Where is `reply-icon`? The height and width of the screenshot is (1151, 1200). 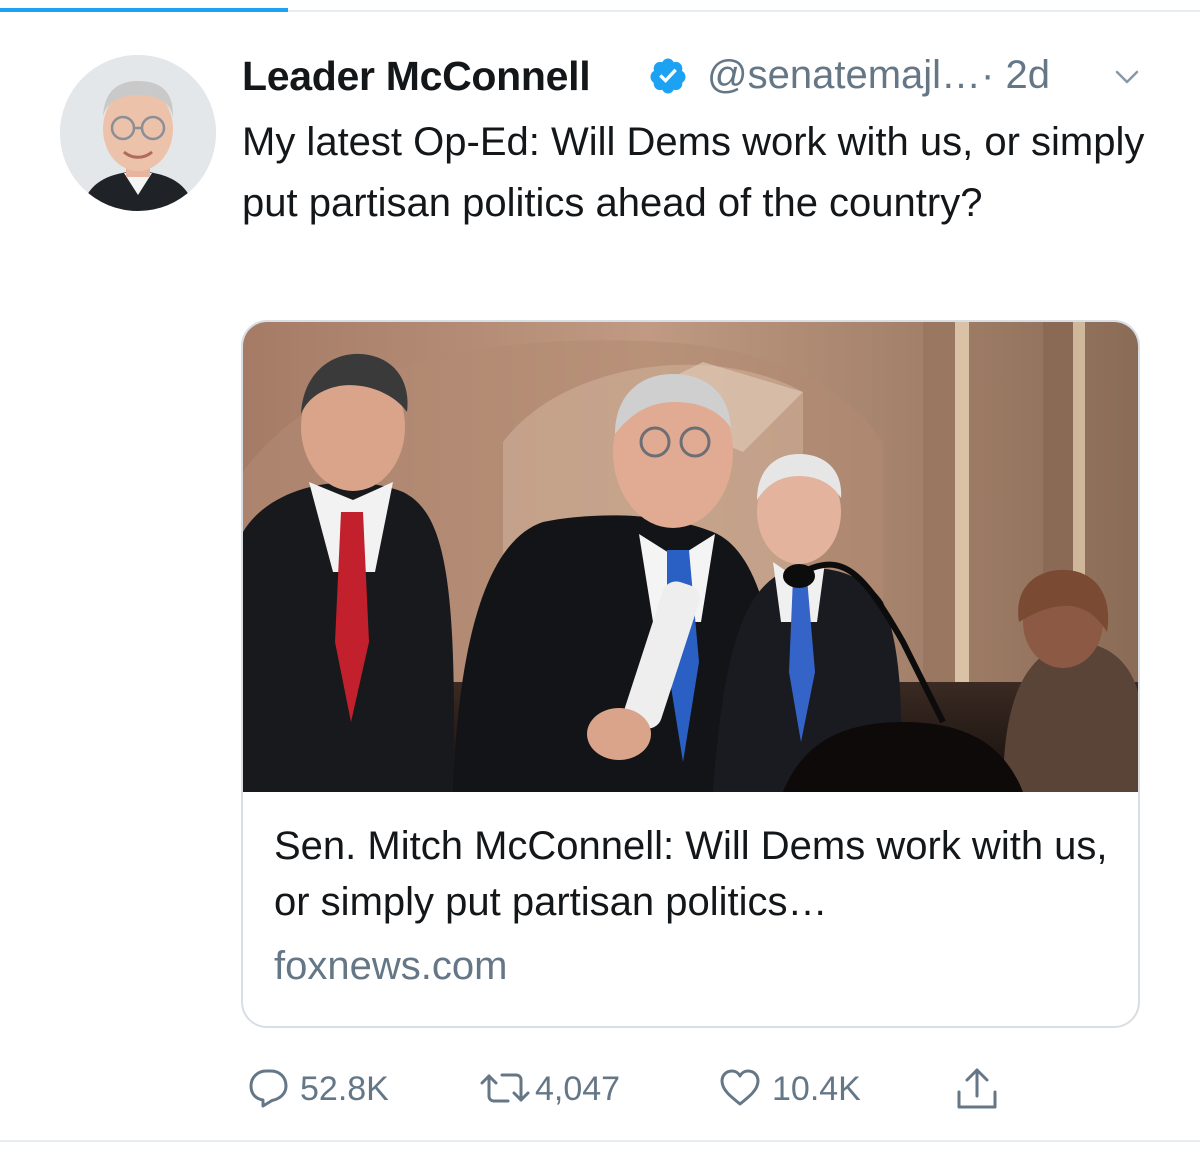 reply-icon is located at coordinates (268, 1088).